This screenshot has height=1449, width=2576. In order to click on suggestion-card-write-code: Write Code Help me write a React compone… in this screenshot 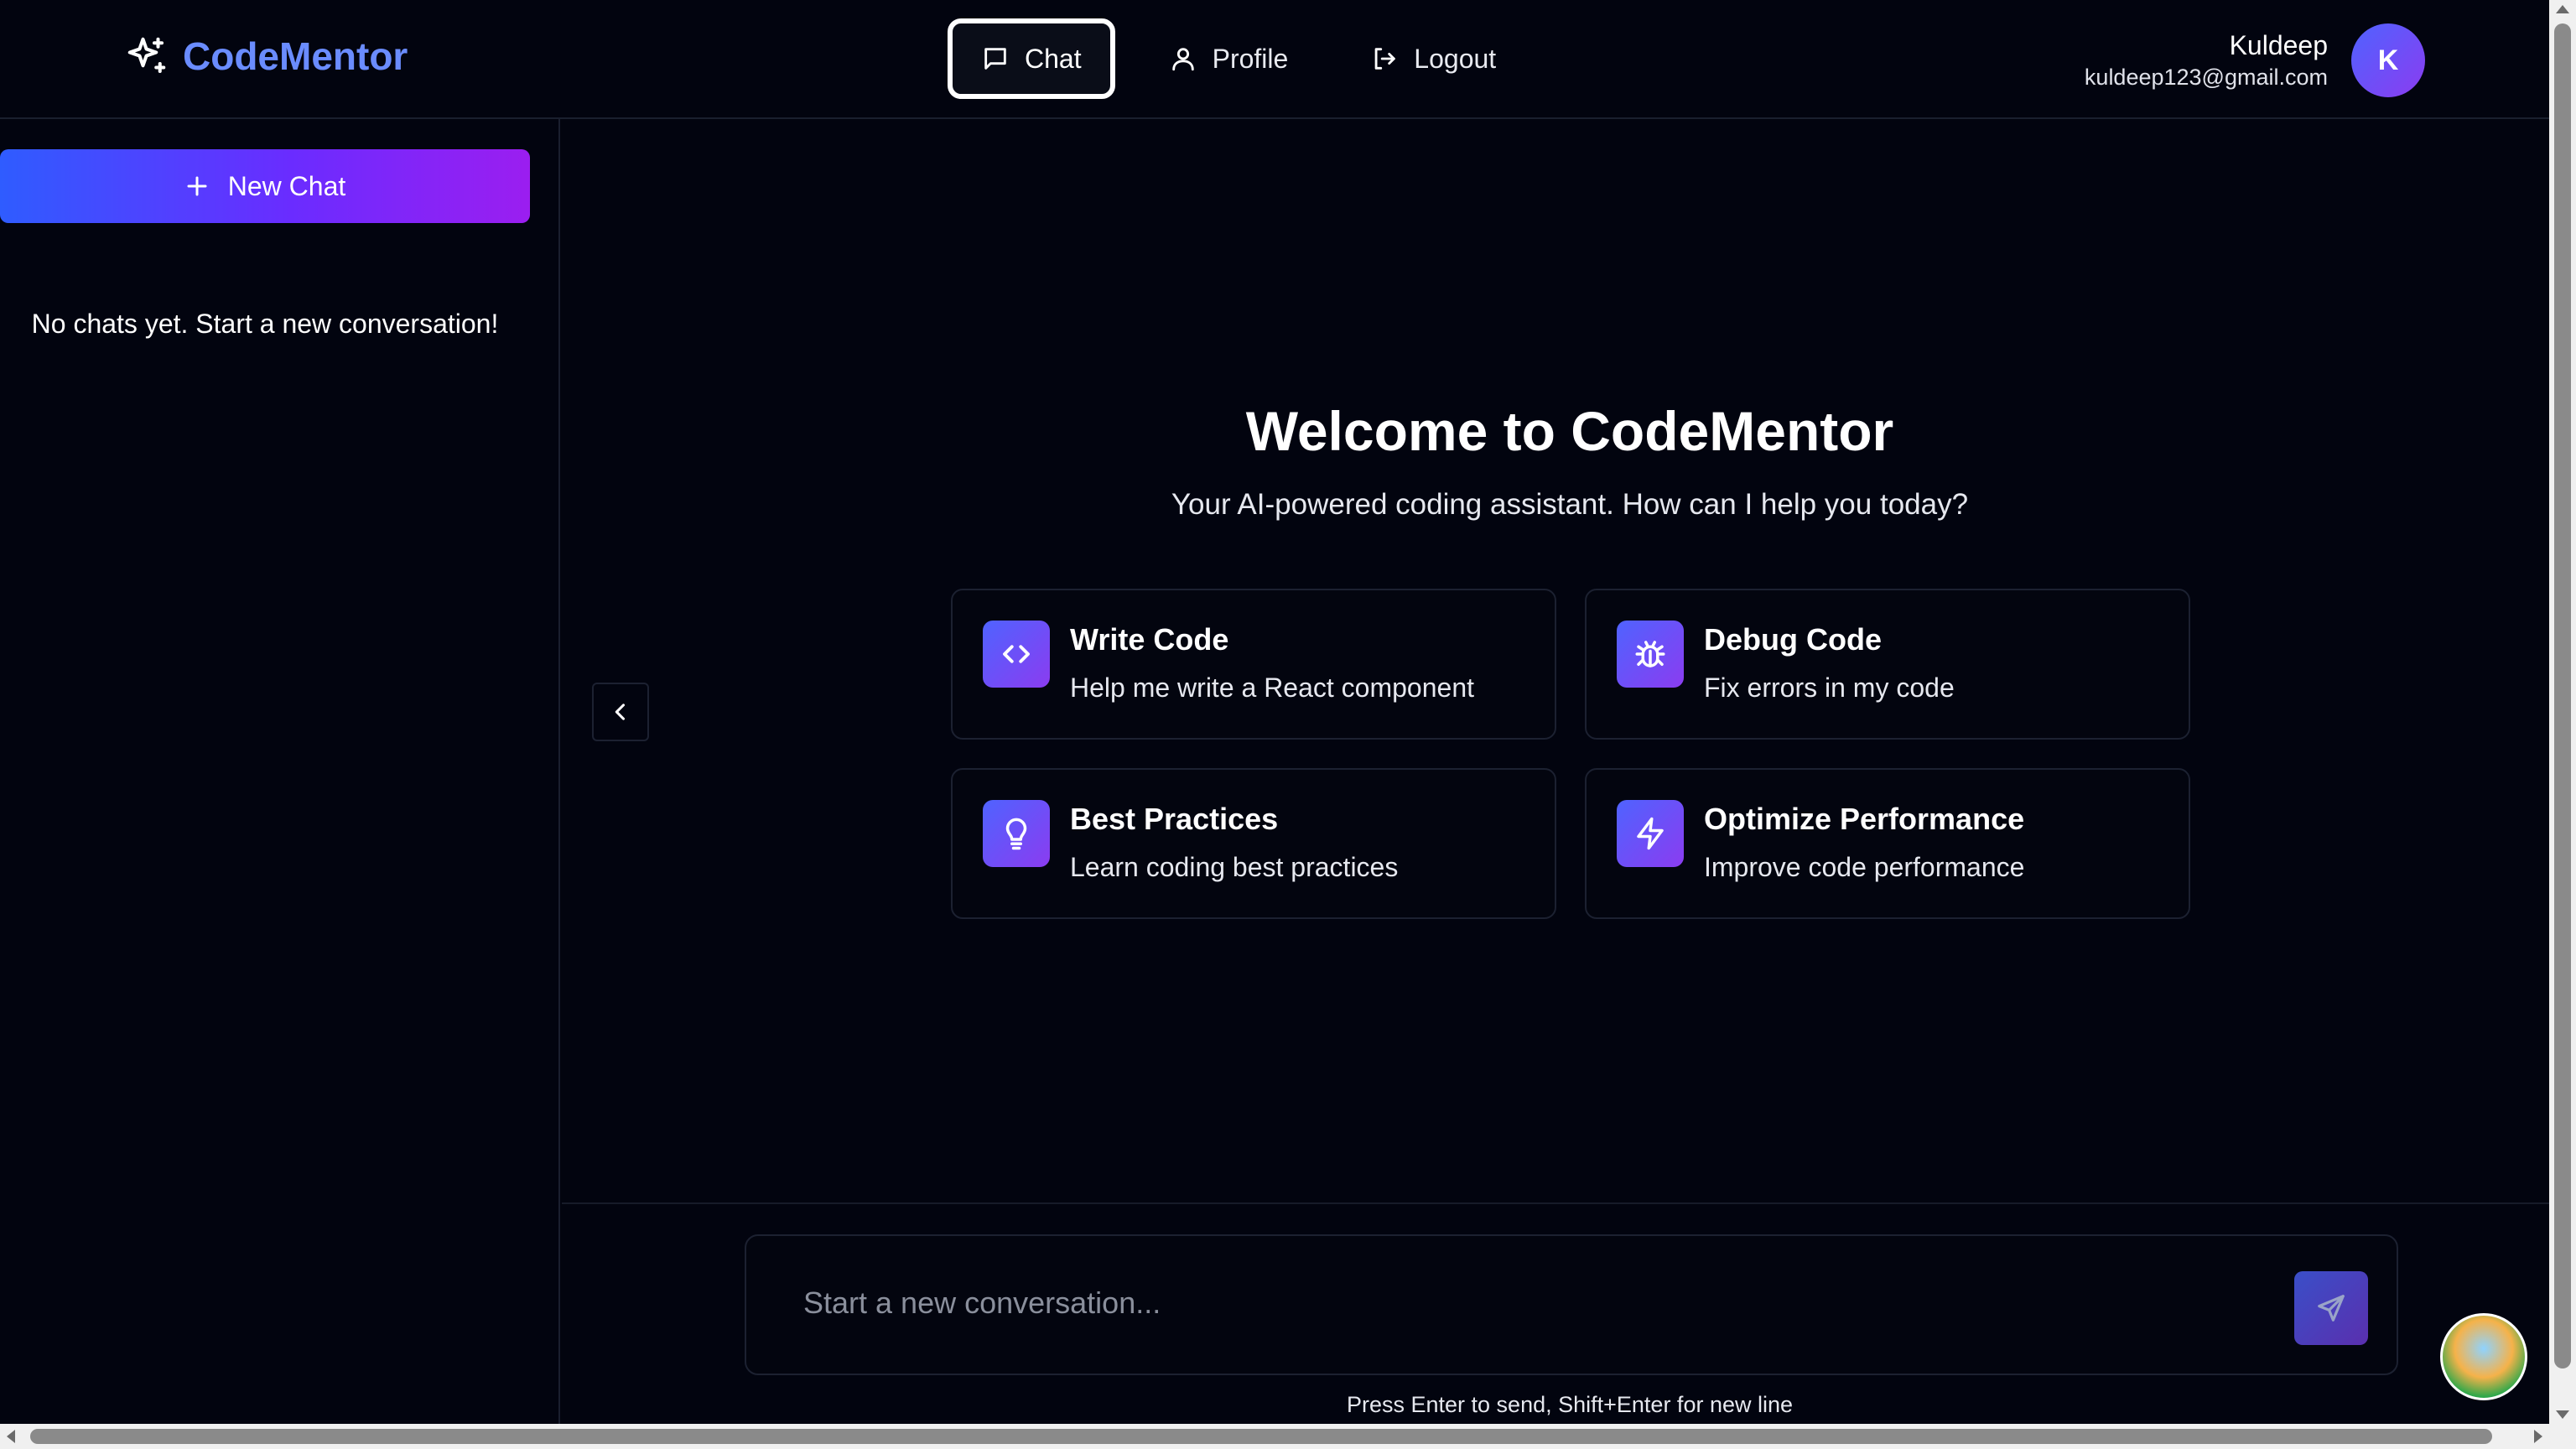, I will do `click(1253, 664)`.